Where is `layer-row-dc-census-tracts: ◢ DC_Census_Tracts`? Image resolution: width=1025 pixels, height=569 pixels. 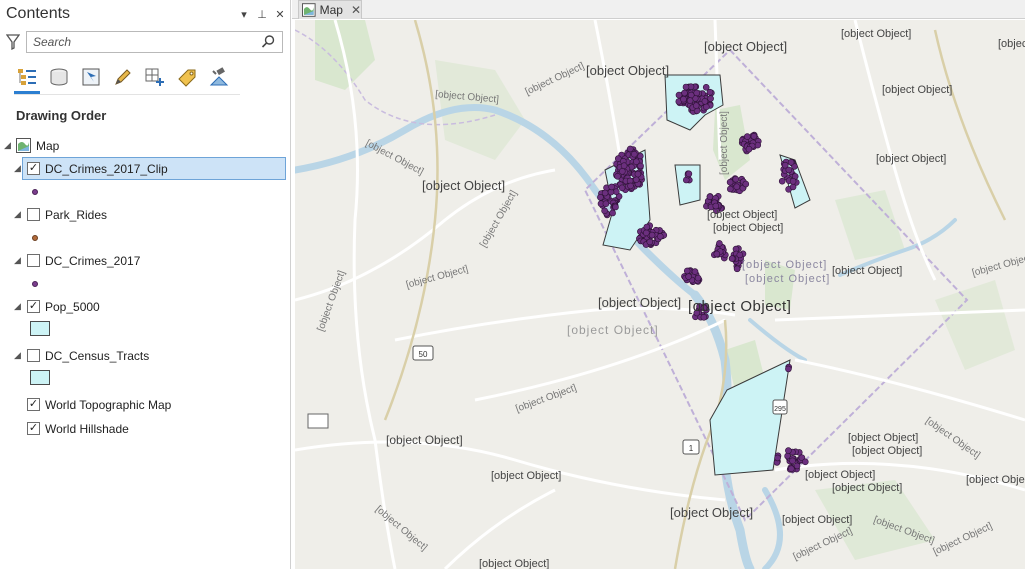
layer-row-dc-census-tracts: ◢ DC_Census_Tracts is located at coordinates (145, 355).